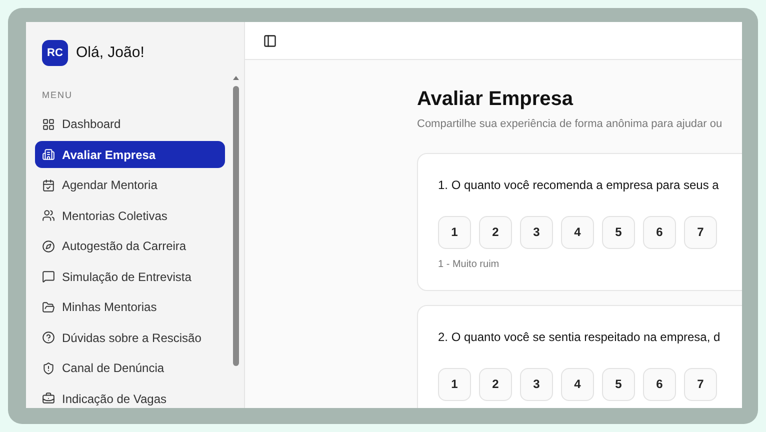 This screenshot has width=766, height=432. What do you see at coordinates (48, 307) in the screenshot?
I see `folder-icon` at bounding box center [48, 307].